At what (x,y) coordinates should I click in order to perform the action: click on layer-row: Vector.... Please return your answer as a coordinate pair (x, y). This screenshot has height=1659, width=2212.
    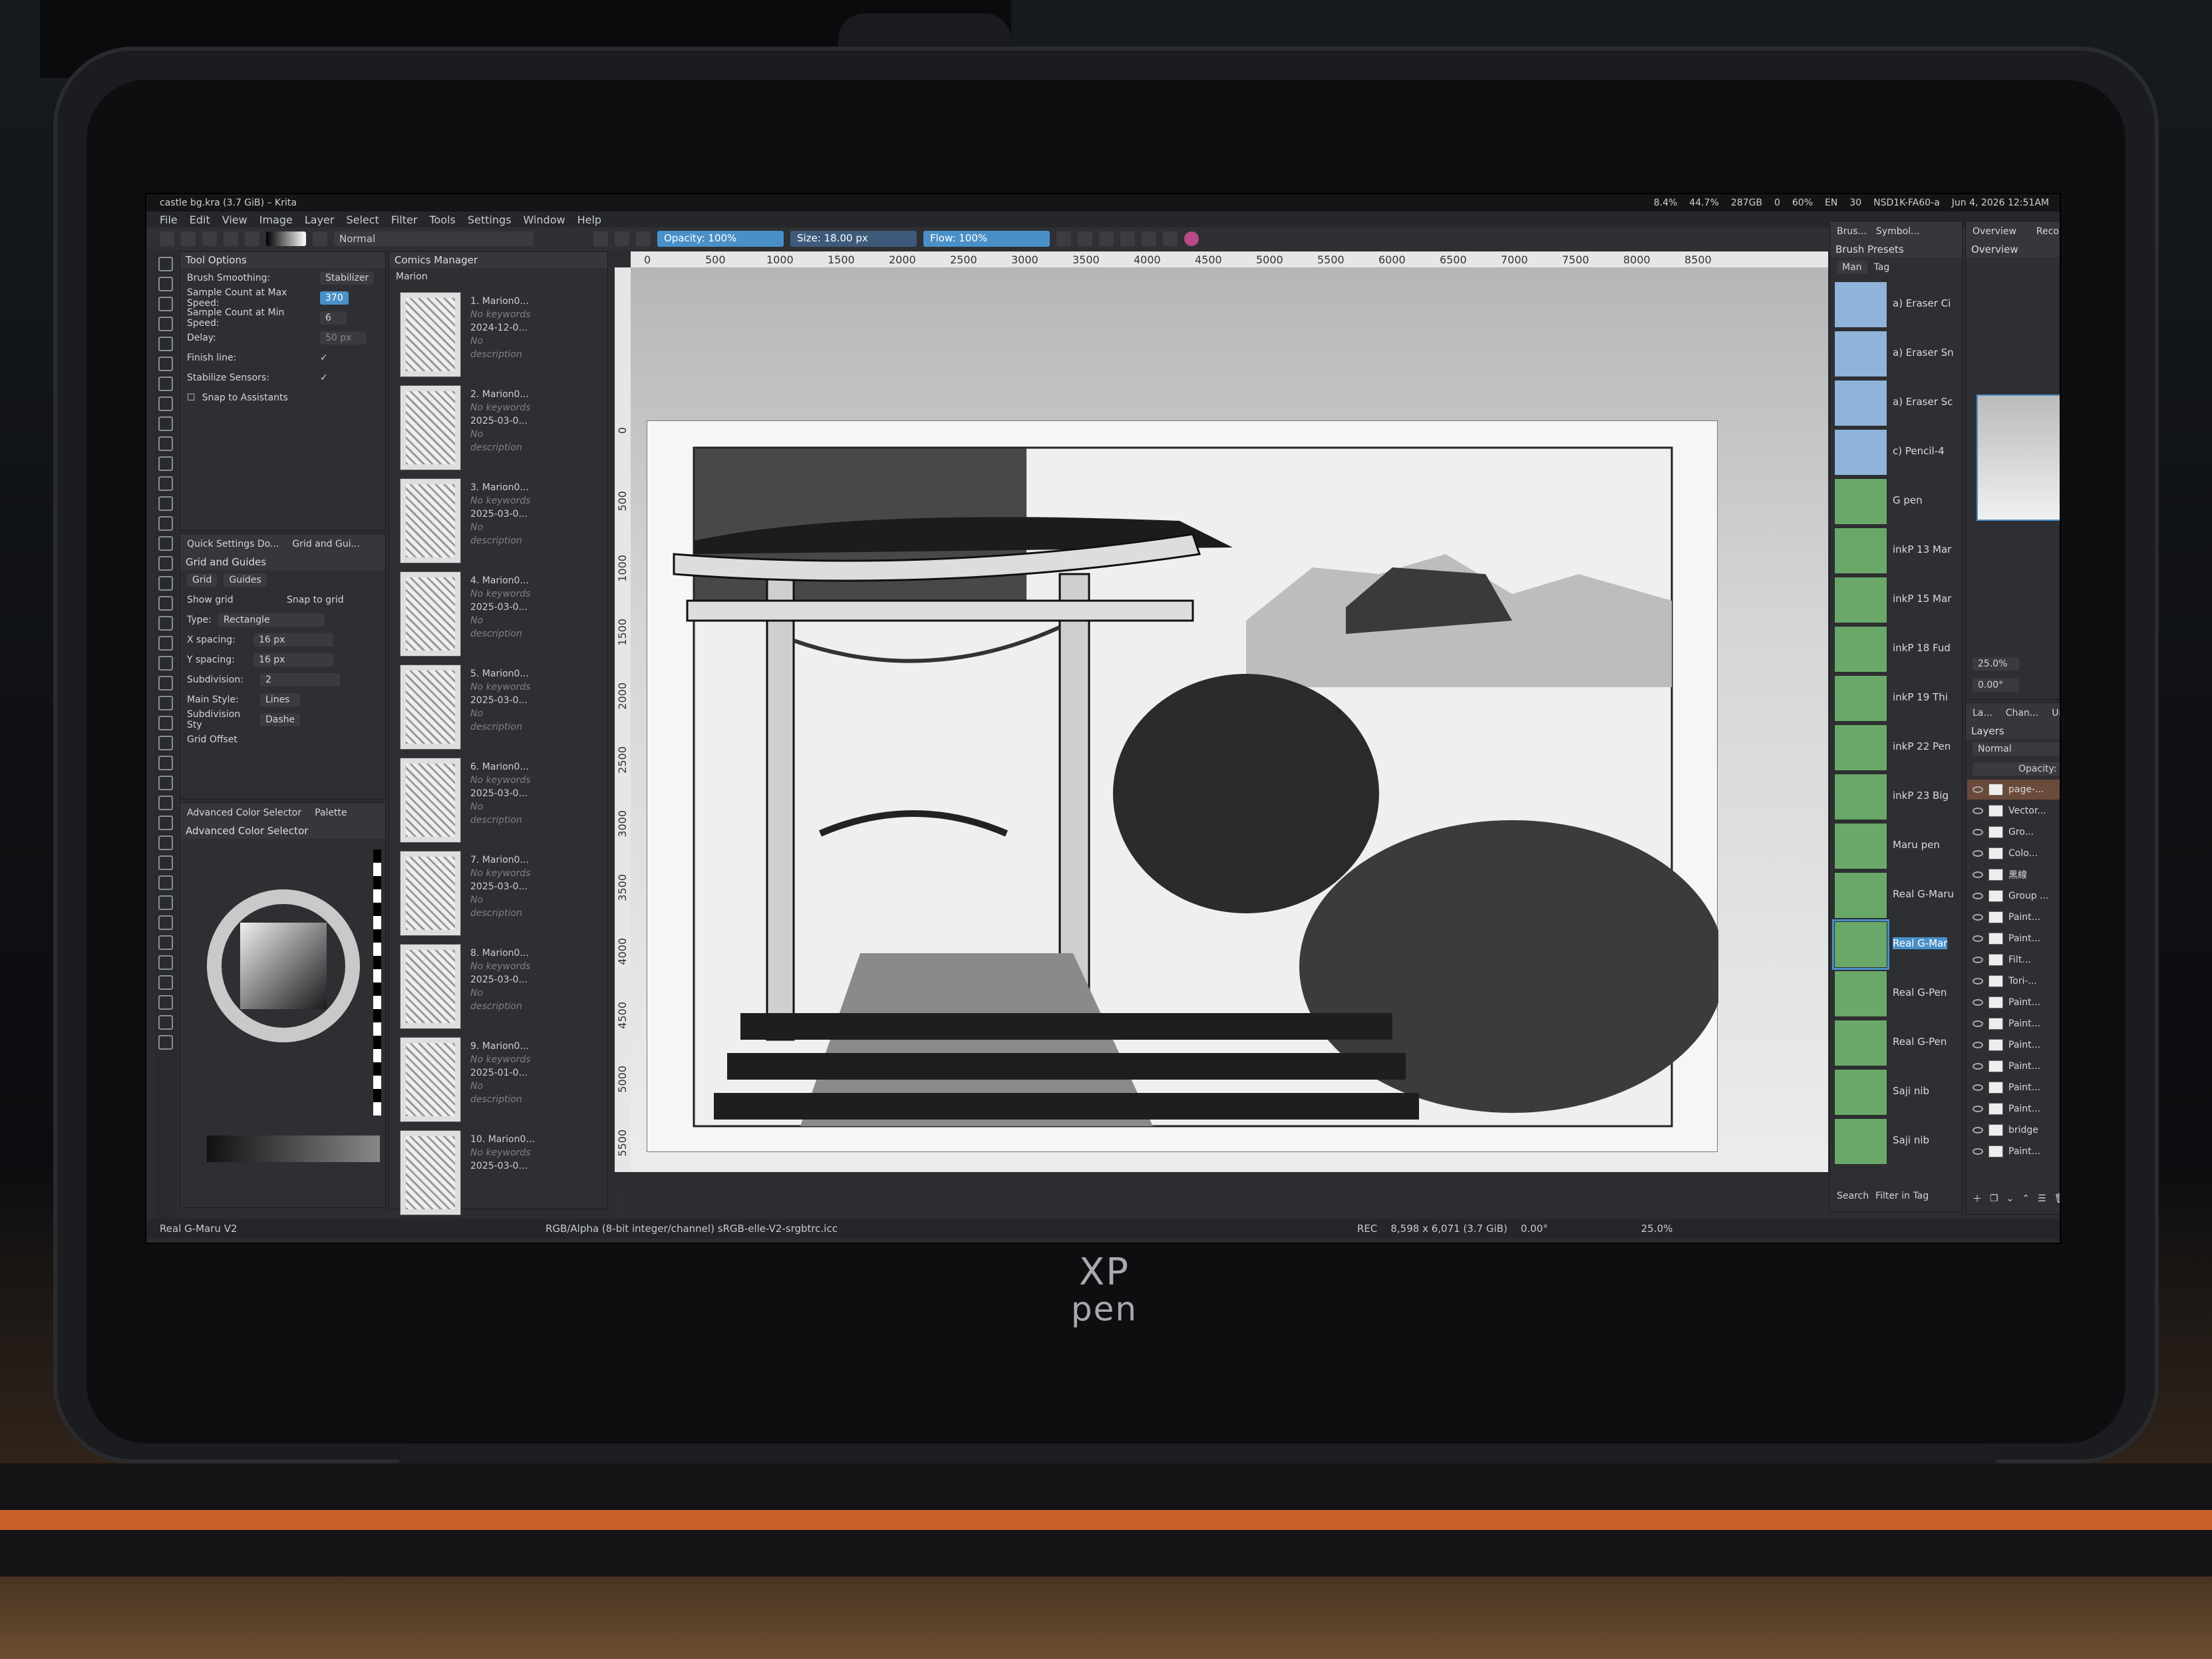
    Looking at the image, I should click on (2014, 811).